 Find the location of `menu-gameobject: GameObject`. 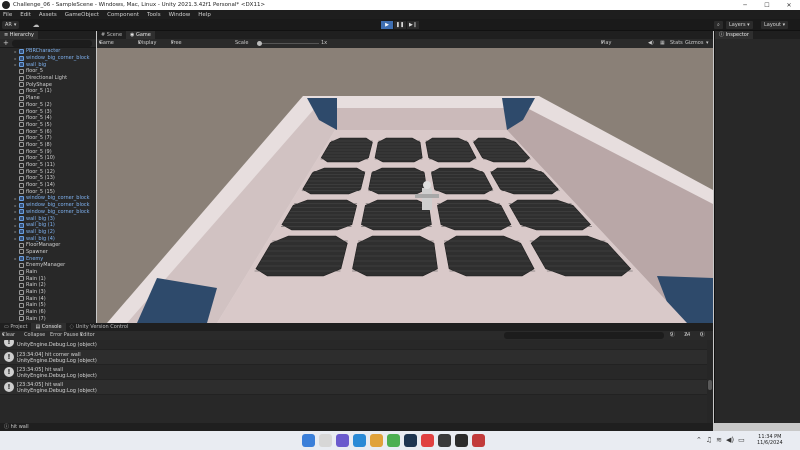

menu-gameobject: GameObject is located at coordinates (82, 15).